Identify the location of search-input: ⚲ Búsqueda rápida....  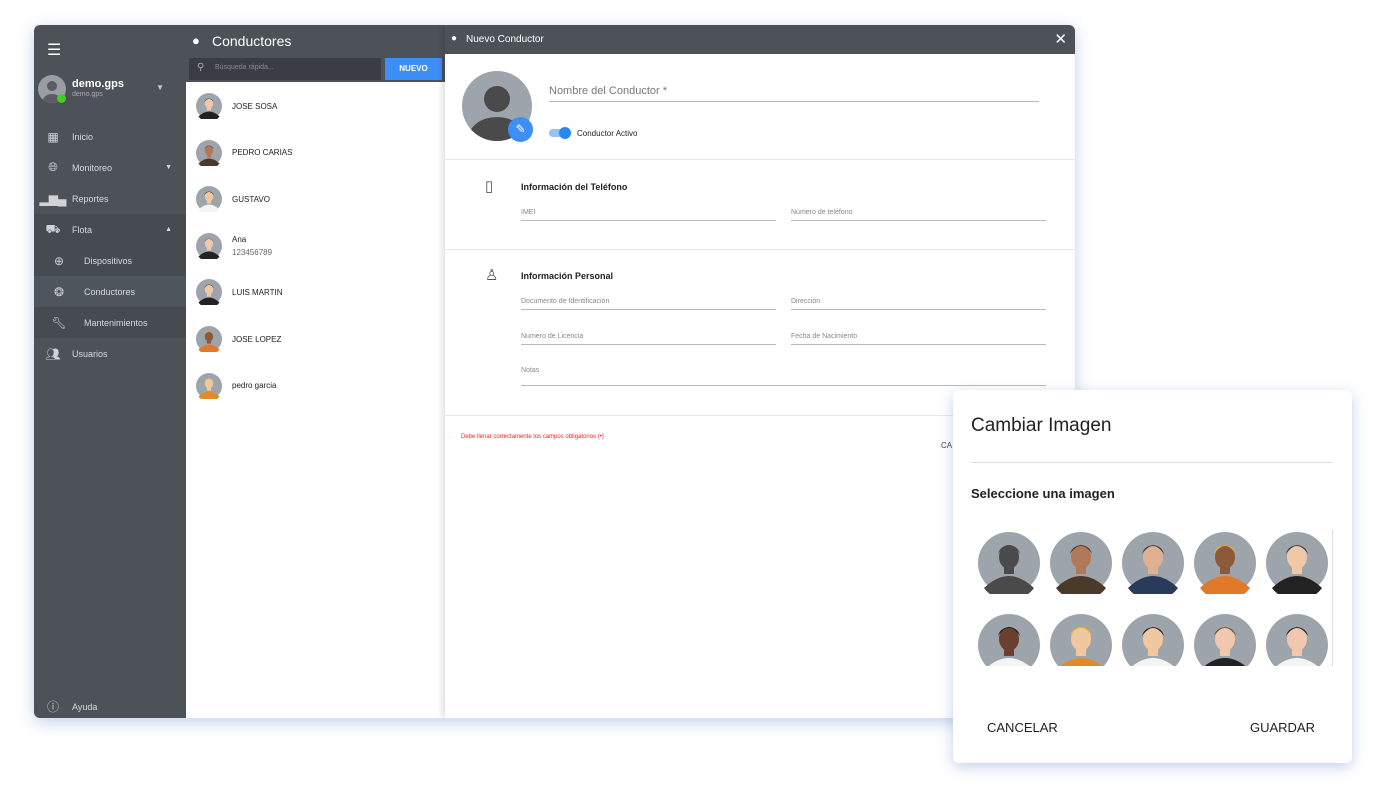
(285, 69).